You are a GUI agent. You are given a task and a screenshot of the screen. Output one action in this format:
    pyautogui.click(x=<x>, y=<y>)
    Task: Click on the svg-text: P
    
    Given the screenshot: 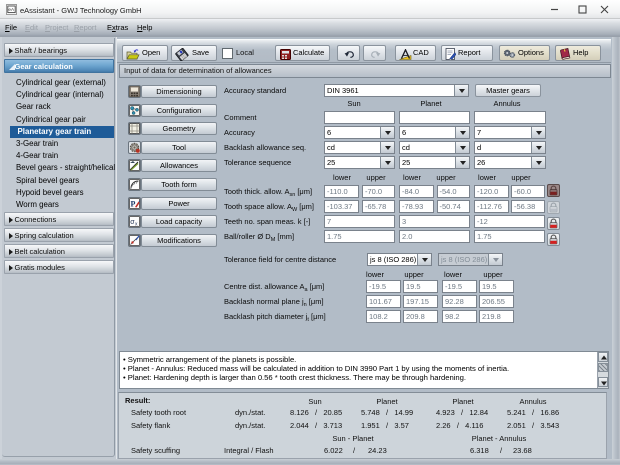 What is the action you would take?
    pyautogui.click(x=133, y=203)
    